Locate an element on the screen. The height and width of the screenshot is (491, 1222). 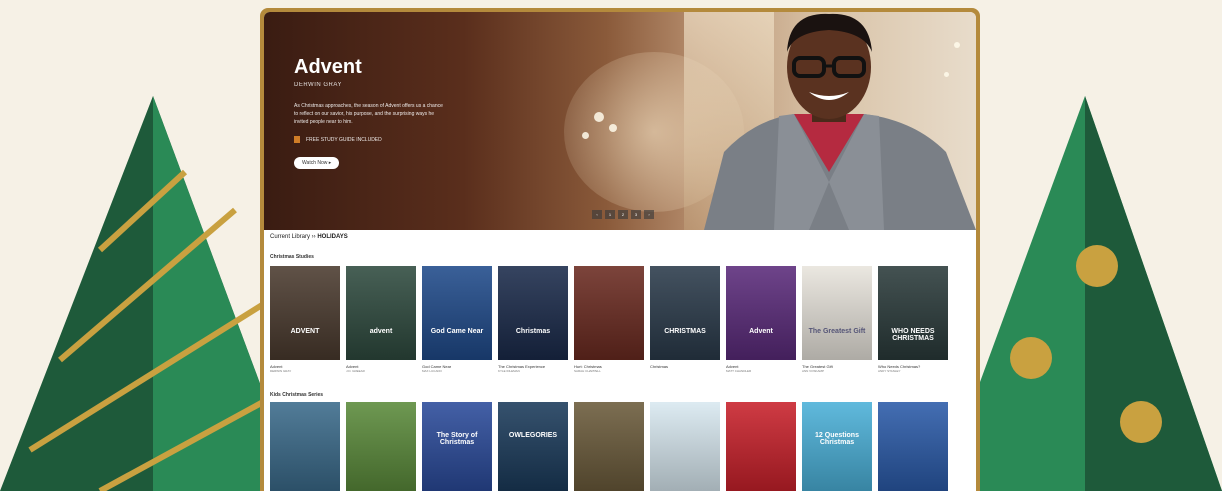
pager-page-2: 2 is located at coordinates (623, 214).